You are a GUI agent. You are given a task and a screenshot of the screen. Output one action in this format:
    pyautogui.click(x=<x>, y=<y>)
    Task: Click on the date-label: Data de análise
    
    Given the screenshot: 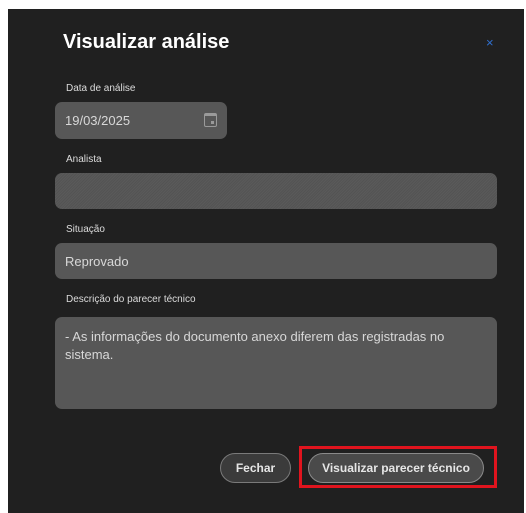 What is the action you would take?
    pyautogui.click(x=101, y=88)
    